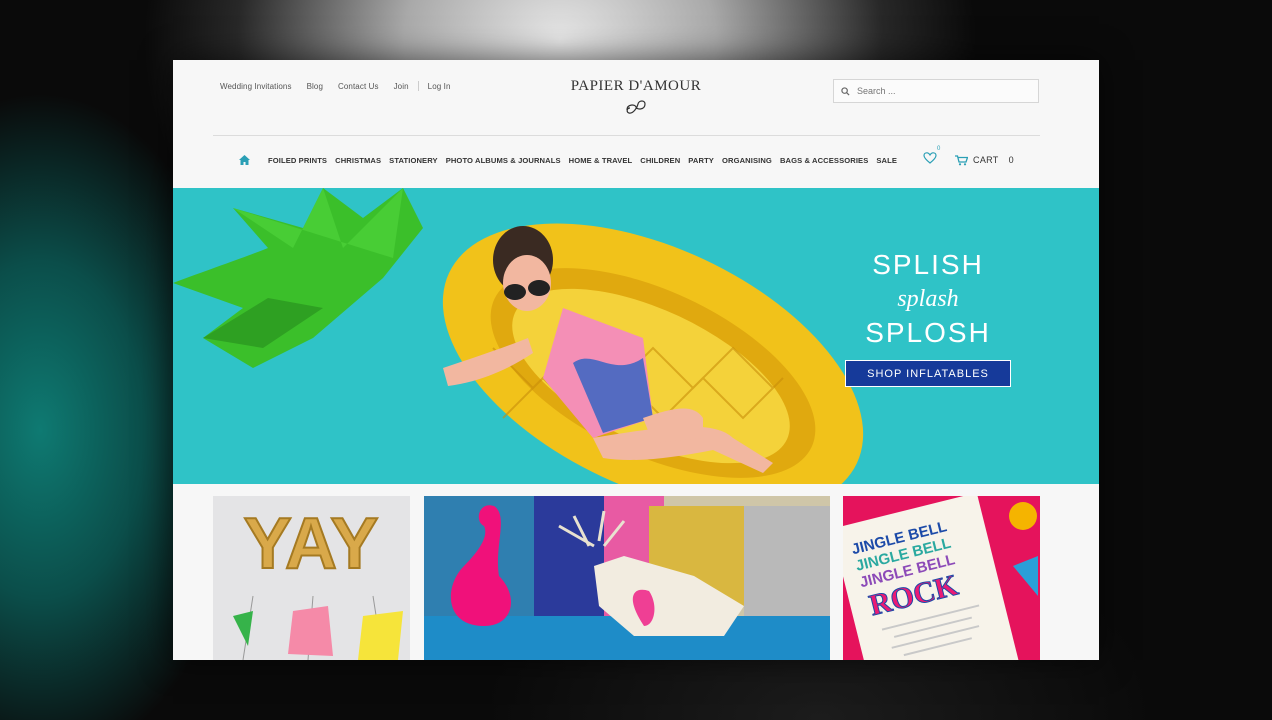  What do you see at coordinates (928, 264) in the screenshot?
I see `hero-headline-1: SPLISH` at bounding box center [928, 264].